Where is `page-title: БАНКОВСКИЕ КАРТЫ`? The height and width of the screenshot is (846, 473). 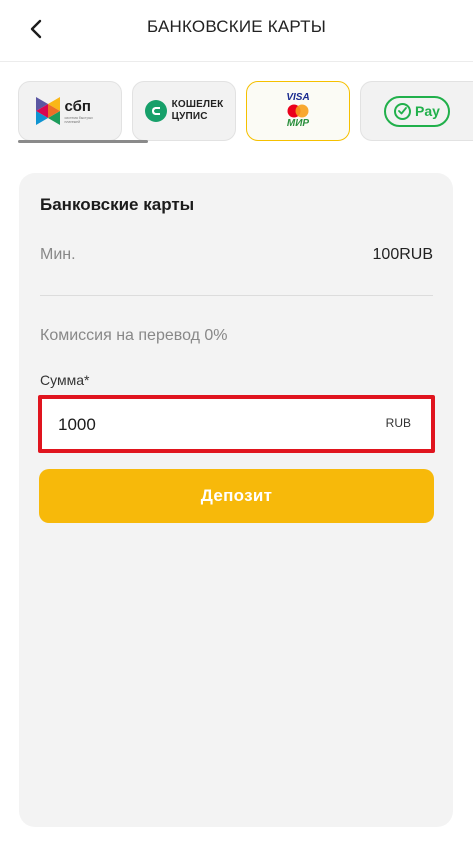 page-title: БАНКОВСКИЕ КАРТЫ is located at coordinates (236, 26).